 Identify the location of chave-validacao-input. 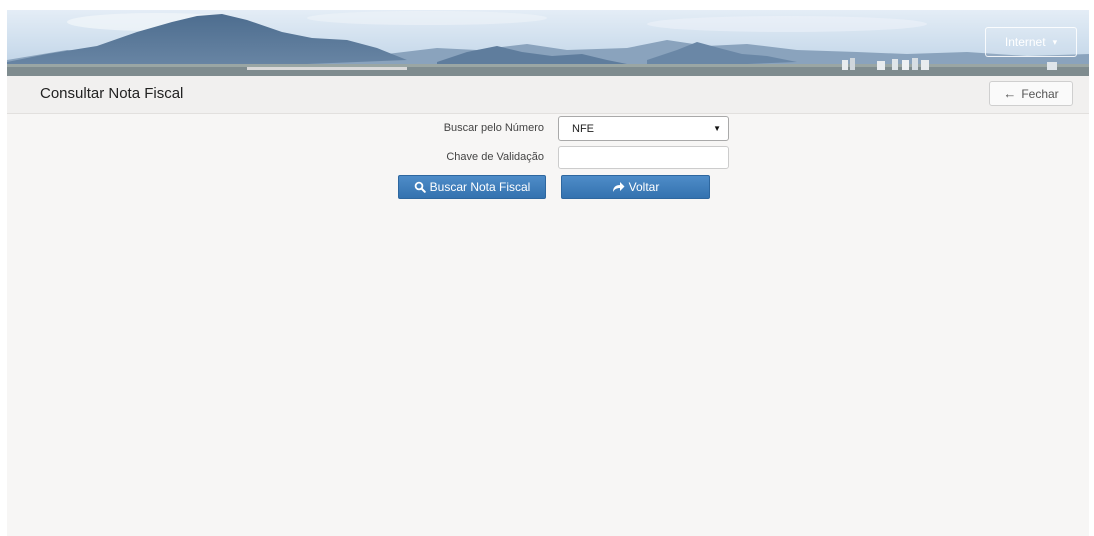
(643, 157).